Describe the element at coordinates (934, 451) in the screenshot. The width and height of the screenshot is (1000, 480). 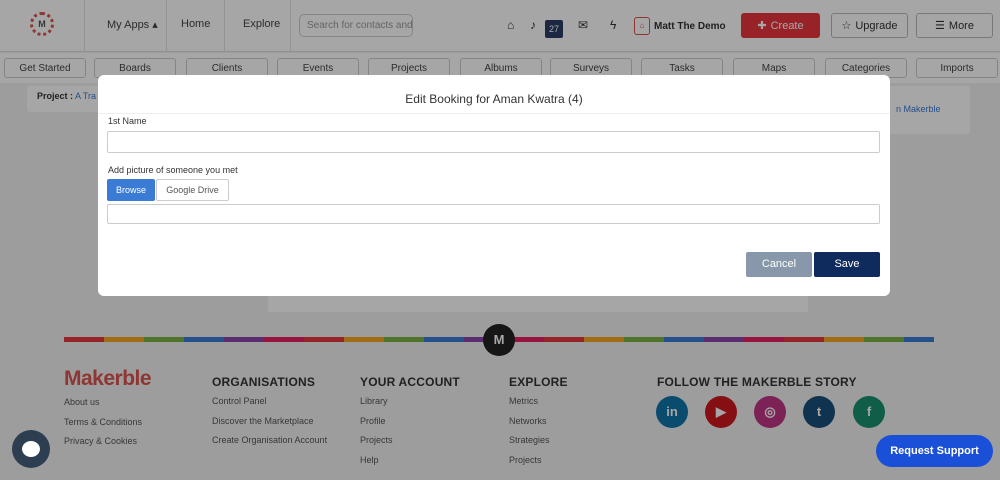
I see `request-support-button: Request Support` at that location.